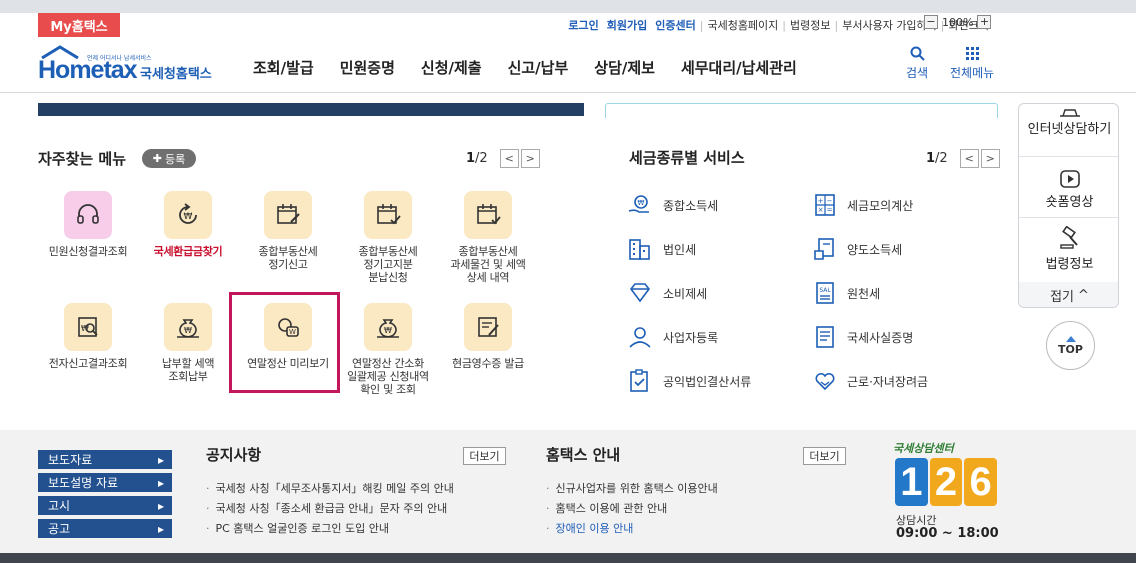 Image resolution: width=1136 pixels, height=563 pixels. What do you see at coordinates (477, 158) in the screenshot?
I see `favorites-page-indicator: 1/2` at bounding box center [477, 158].